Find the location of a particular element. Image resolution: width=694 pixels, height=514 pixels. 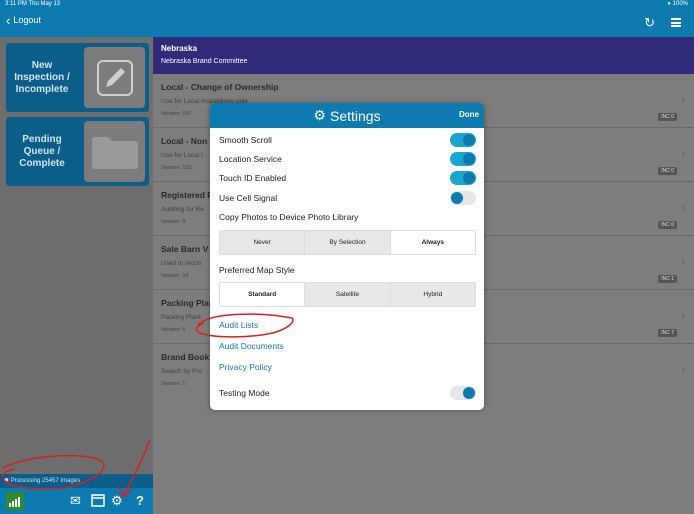

pending-queue-tile: Pending Queue / Complete is located at coordinates (77, 151).